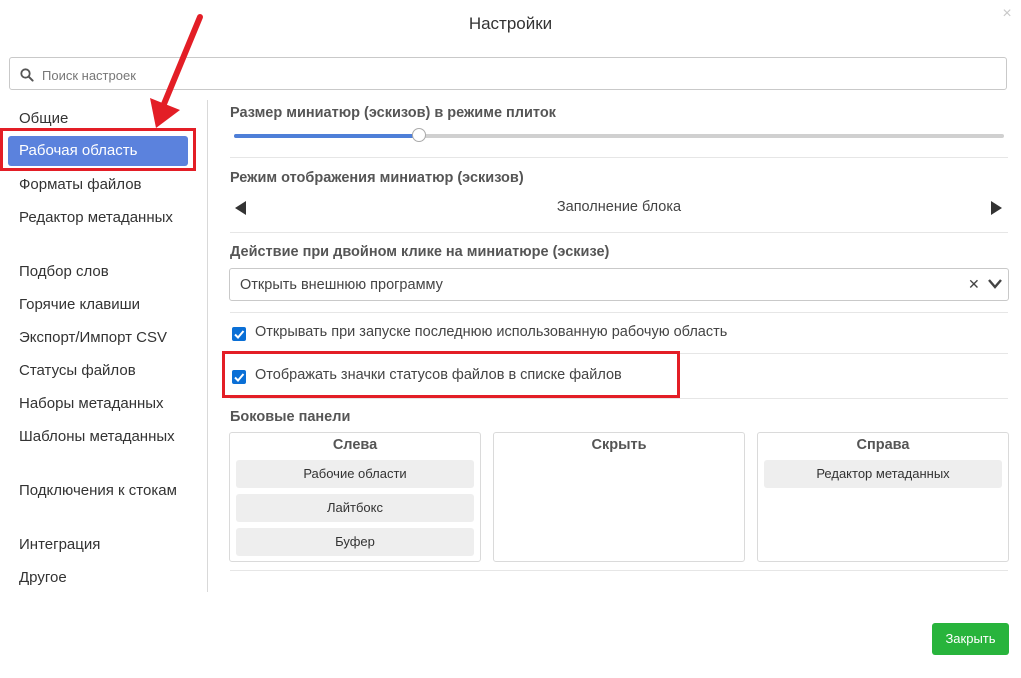  I want to click on panel-item-clipboard: Буфер, so click(355, 542).